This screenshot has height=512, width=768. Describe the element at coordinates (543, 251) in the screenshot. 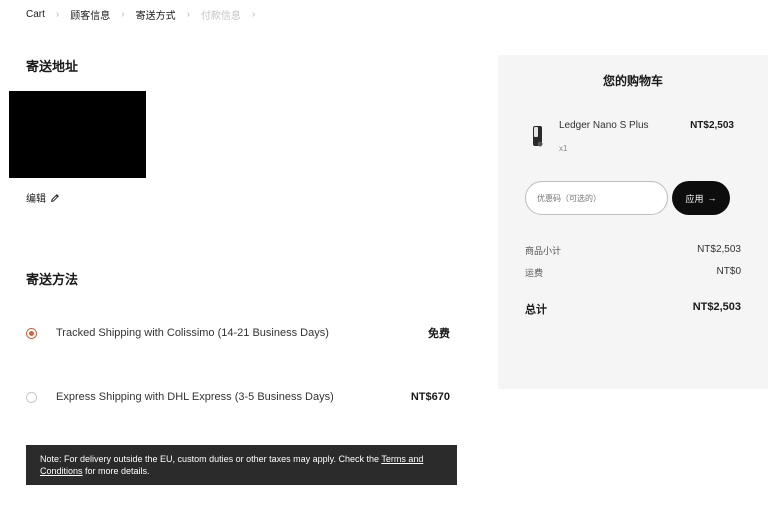

I see `subtotal-label: 商品小计` at that location.